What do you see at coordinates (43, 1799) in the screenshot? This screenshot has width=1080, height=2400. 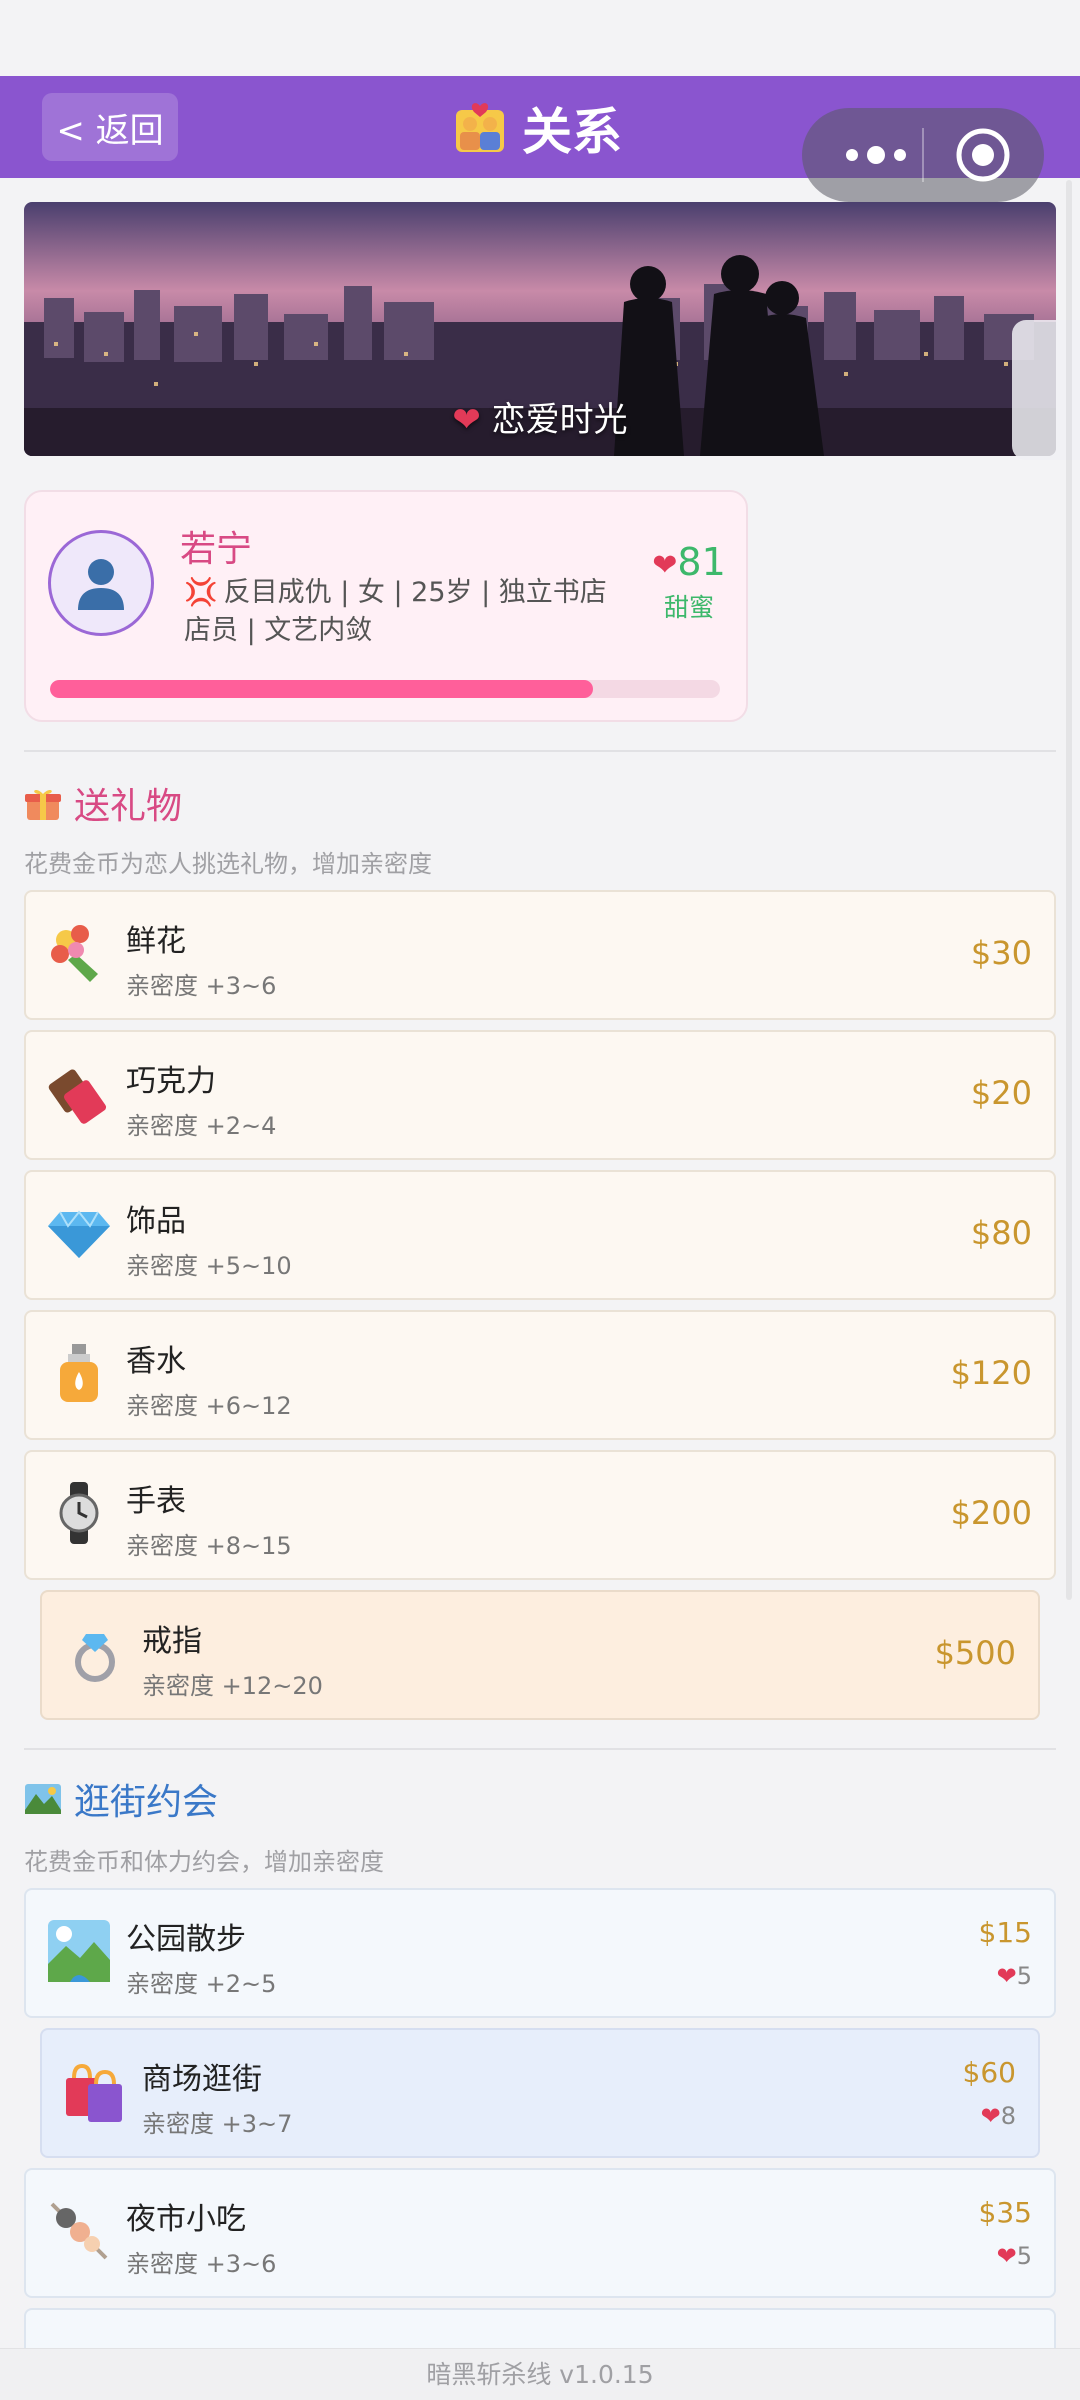 I see `scenery-icon` at bounding box center [43, 1799].